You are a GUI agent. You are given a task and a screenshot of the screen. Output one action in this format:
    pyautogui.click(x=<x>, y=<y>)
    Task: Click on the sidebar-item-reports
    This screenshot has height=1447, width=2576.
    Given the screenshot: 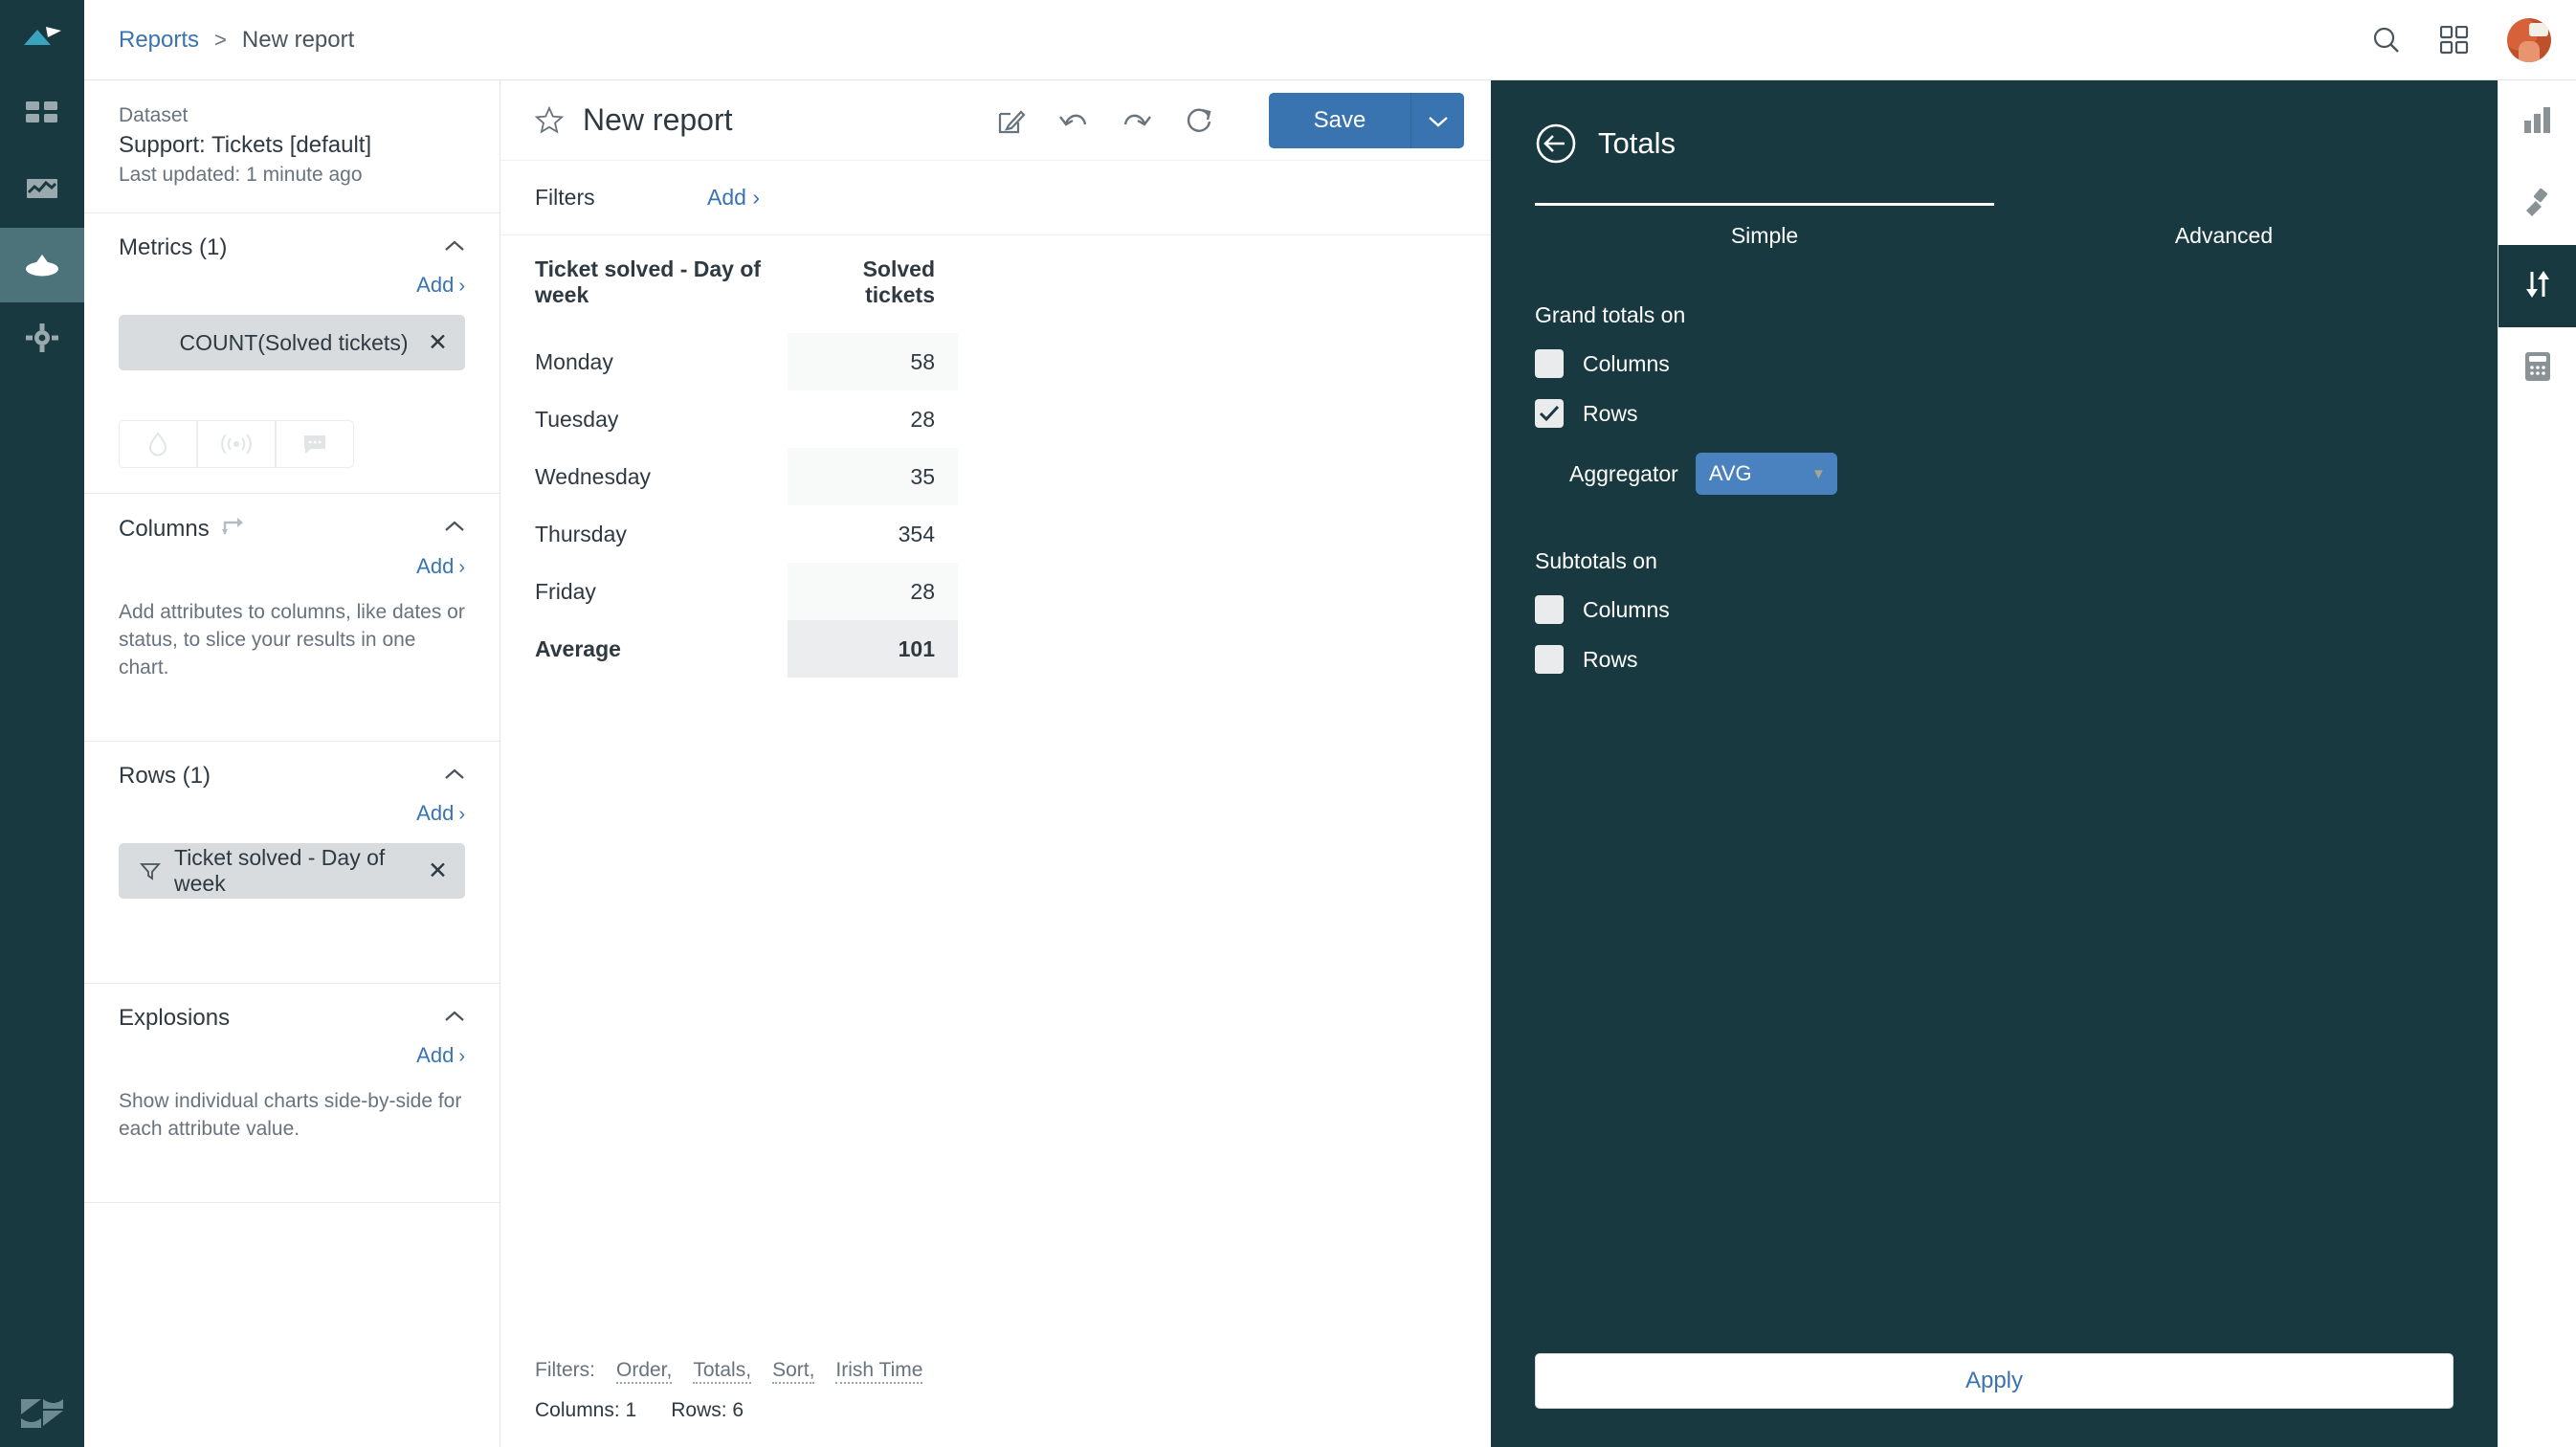 What is the action you would take?
    pyautogui.click(x=42, y=190)
    